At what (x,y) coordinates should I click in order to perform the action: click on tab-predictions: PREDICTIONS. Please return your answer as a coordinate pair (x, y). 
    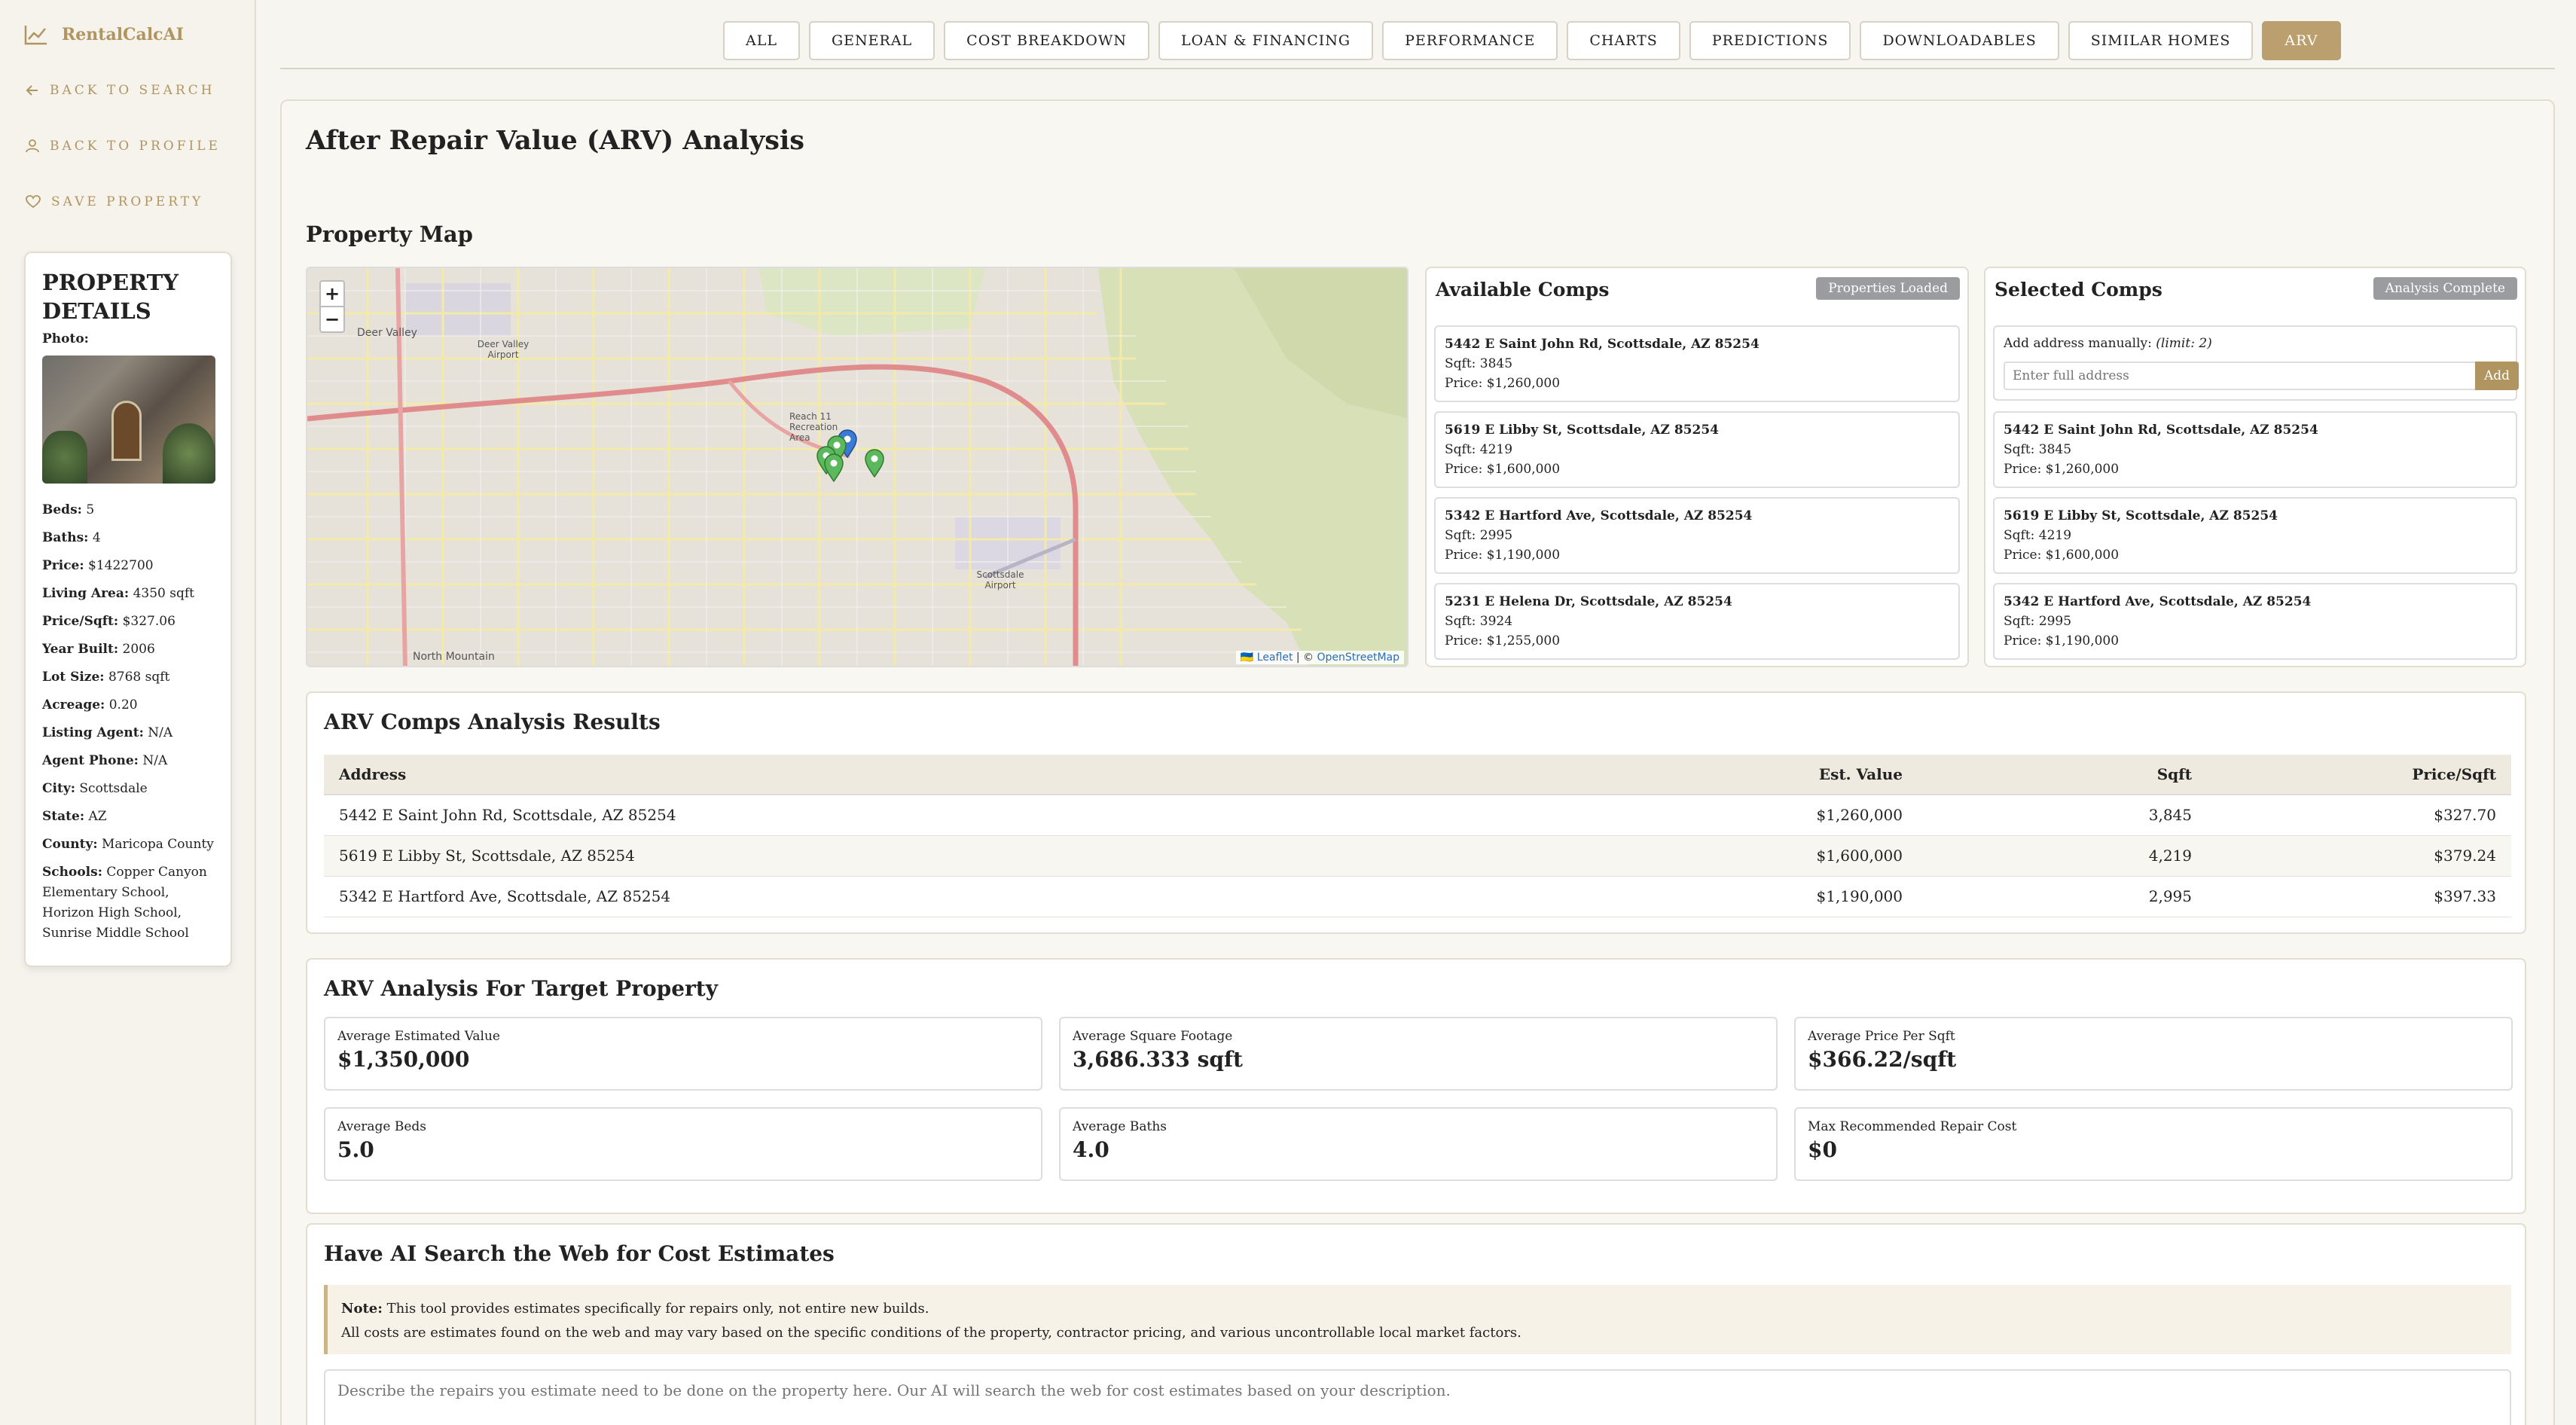
    Looking at the image, I should click on (1770, 40).